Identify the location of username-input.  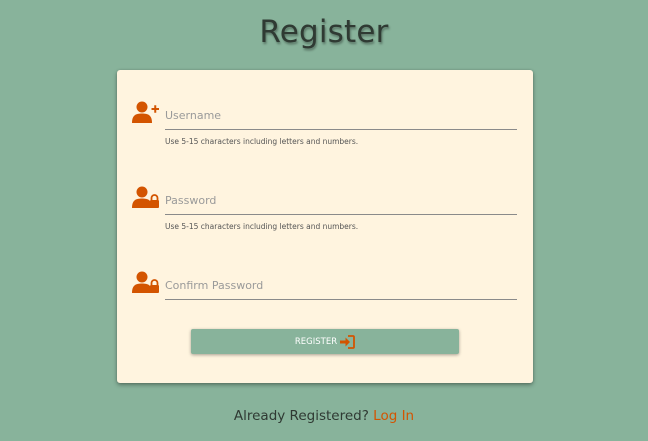
(341, 115).